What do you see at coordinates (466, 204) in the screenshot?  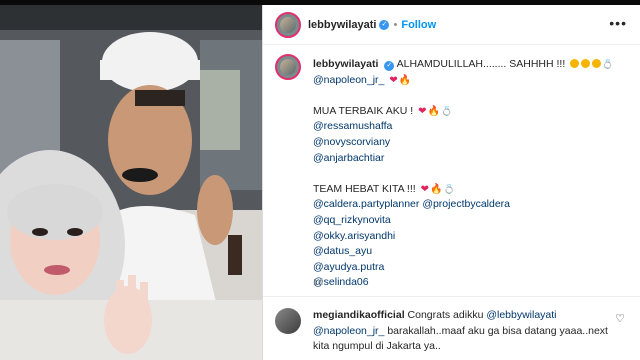 I see `mention-link: @projectbycaldera` at bounding box center [466, 204].